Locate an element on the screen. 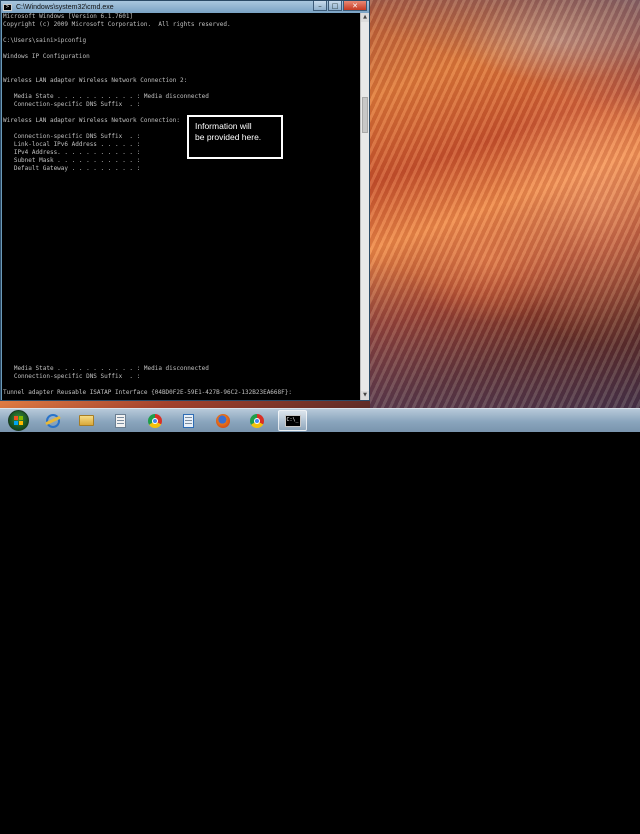 Image resolution: width=640 pixels, height=834 pixels. taskbar-internet-explorer is located at coordinates (52, 420).